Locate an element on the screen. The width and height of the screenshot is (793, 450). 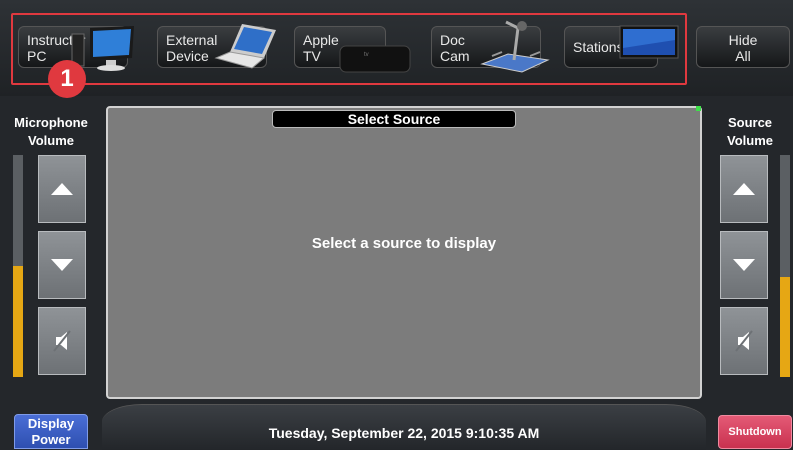
hide-all-button: Hide All is located at coordinates (743, 47).